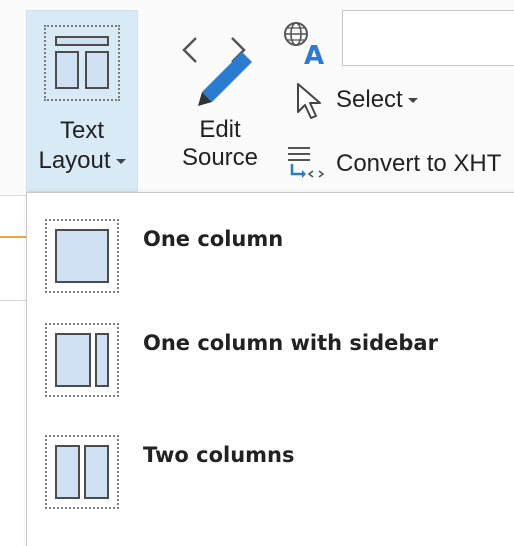 The image size is (514, 546). Describe the element at coordinates (13, 237) in the screenshot. I see `document-accent-line` at that location.